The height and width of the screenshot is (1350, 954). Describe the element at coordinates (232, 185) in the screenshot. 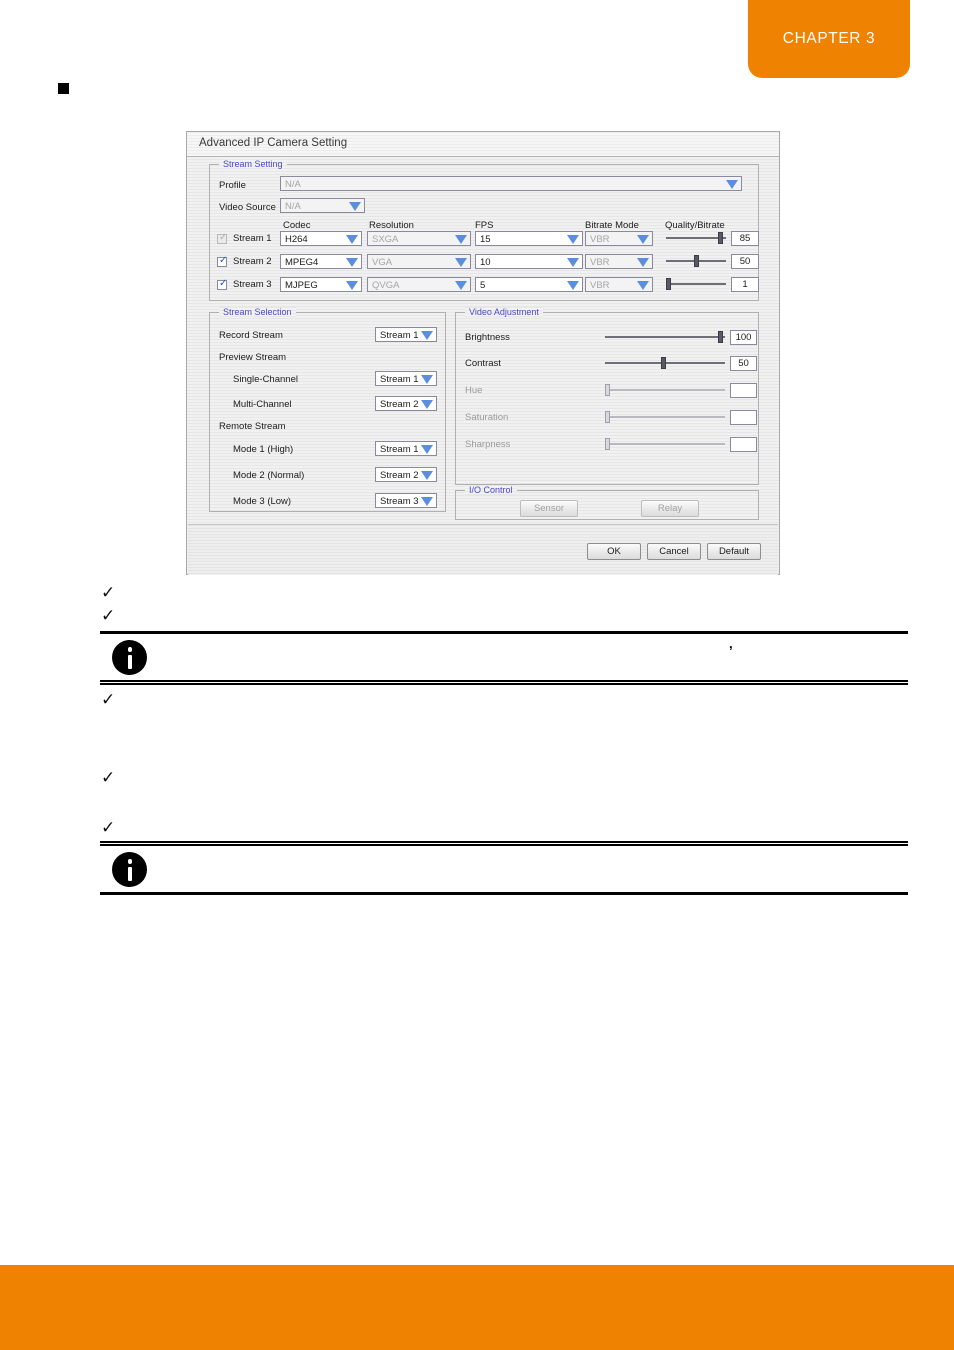

I see `profile-label: Profile` at that location.